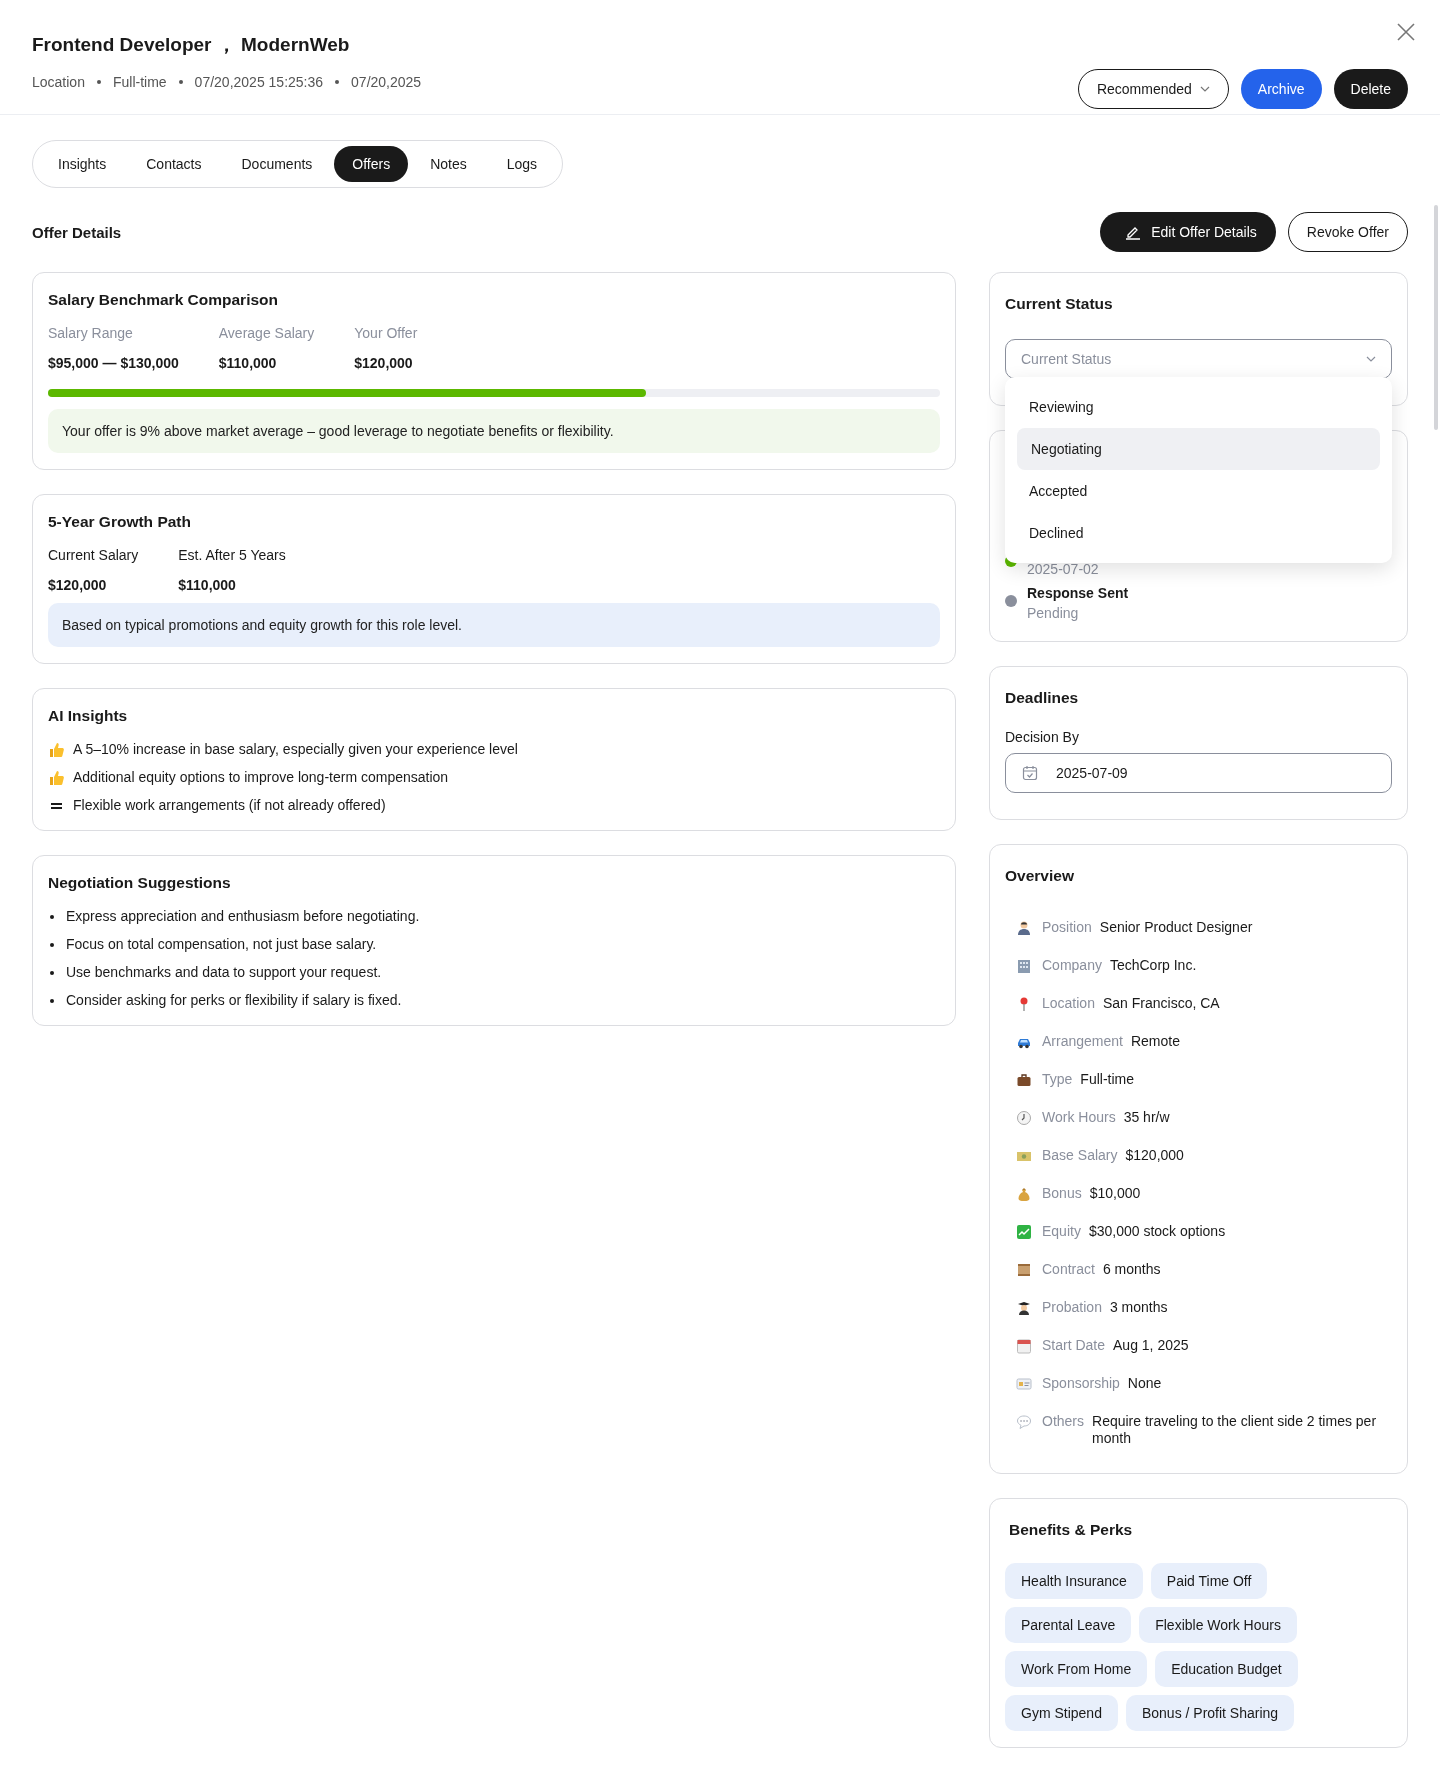 This screenshot has height=1779, width=1440. I want to click on edit-button: Edit Offer Details, so click(1188, 232).